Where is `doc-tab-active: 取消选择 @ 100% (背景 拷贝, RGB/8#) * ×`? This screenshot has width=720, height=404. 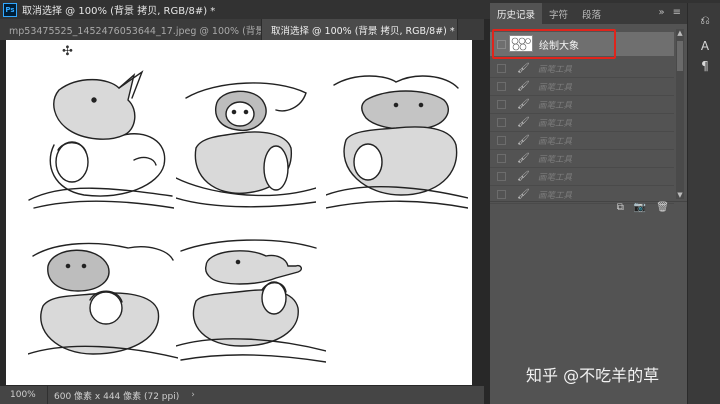 doc-tab-active: 取消选择 @ 100% (背景 拷贝, RGB/8#) * × is located at coordinates (360, 29).